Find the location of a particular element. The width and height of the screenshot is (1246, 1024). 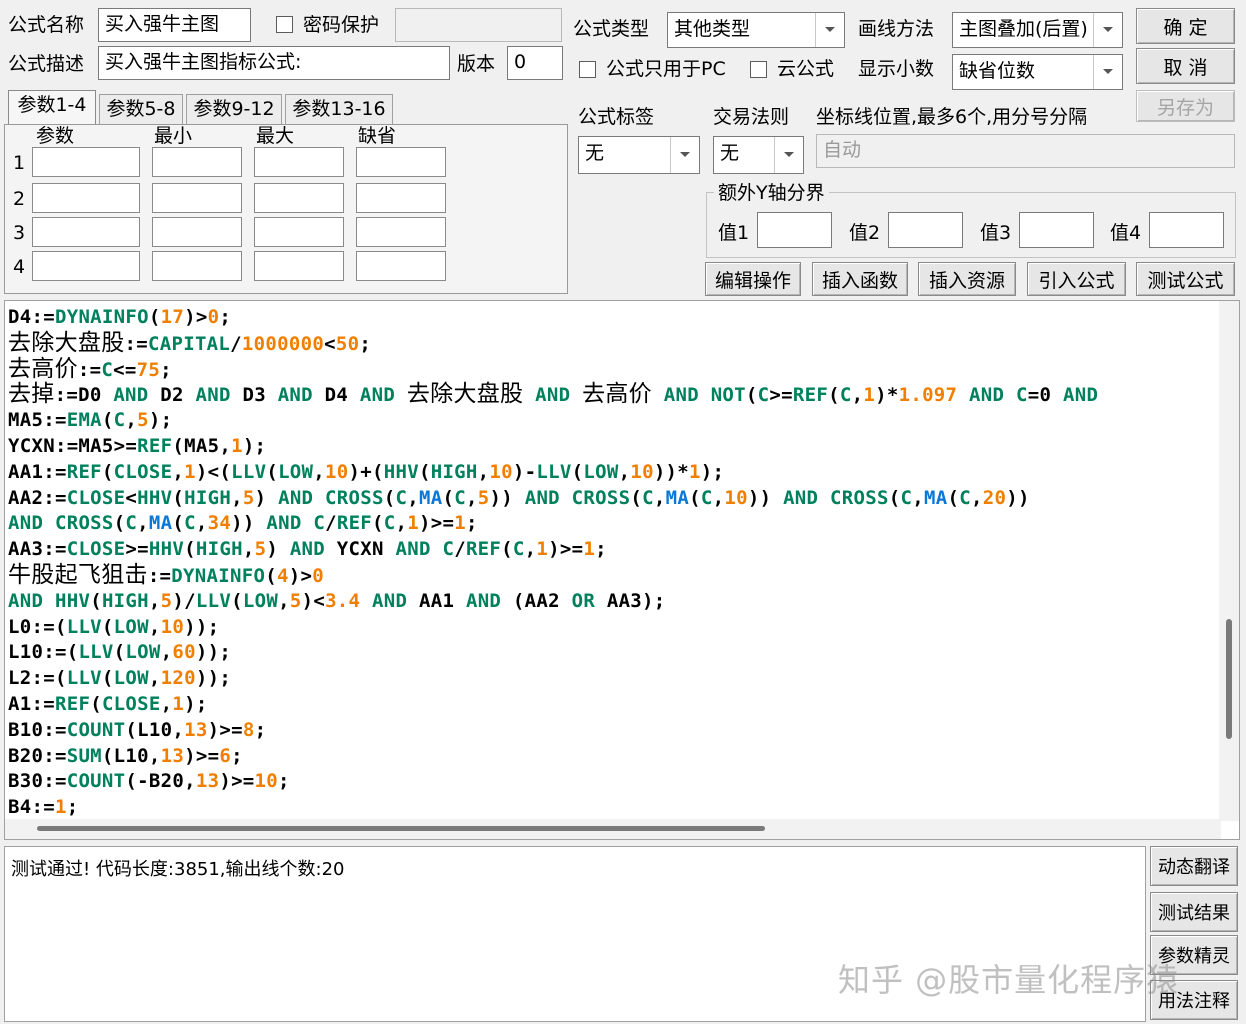

y-axis-group-label: 额外Y轴分界 is located at coordinates (771, 193).